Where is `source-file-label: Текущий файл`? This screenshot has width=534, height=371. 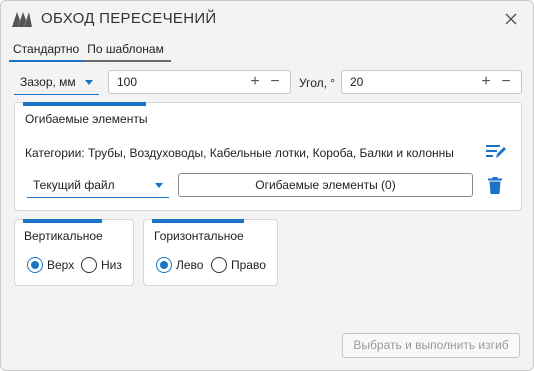
source-file-label: Текущий файл is located at coordinates (74, 185).